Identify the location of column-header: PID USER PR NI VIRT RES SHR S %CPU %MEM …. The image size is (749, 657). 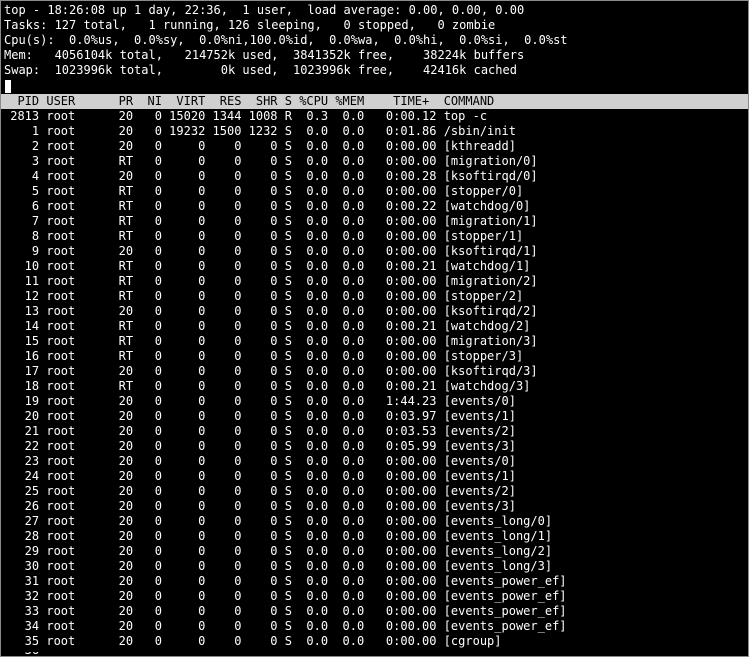
(249, 101).